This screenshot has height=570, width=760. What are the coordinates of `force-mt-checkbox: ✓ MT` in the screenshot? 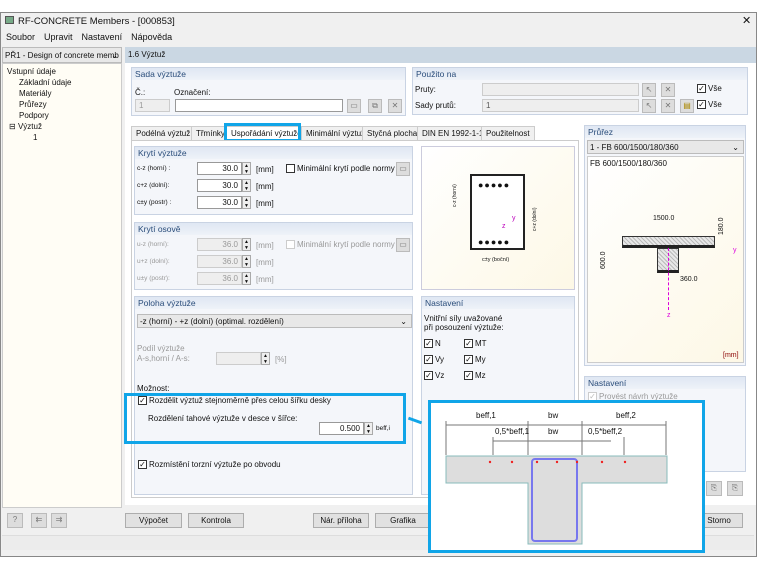 It's located at (475, 344).